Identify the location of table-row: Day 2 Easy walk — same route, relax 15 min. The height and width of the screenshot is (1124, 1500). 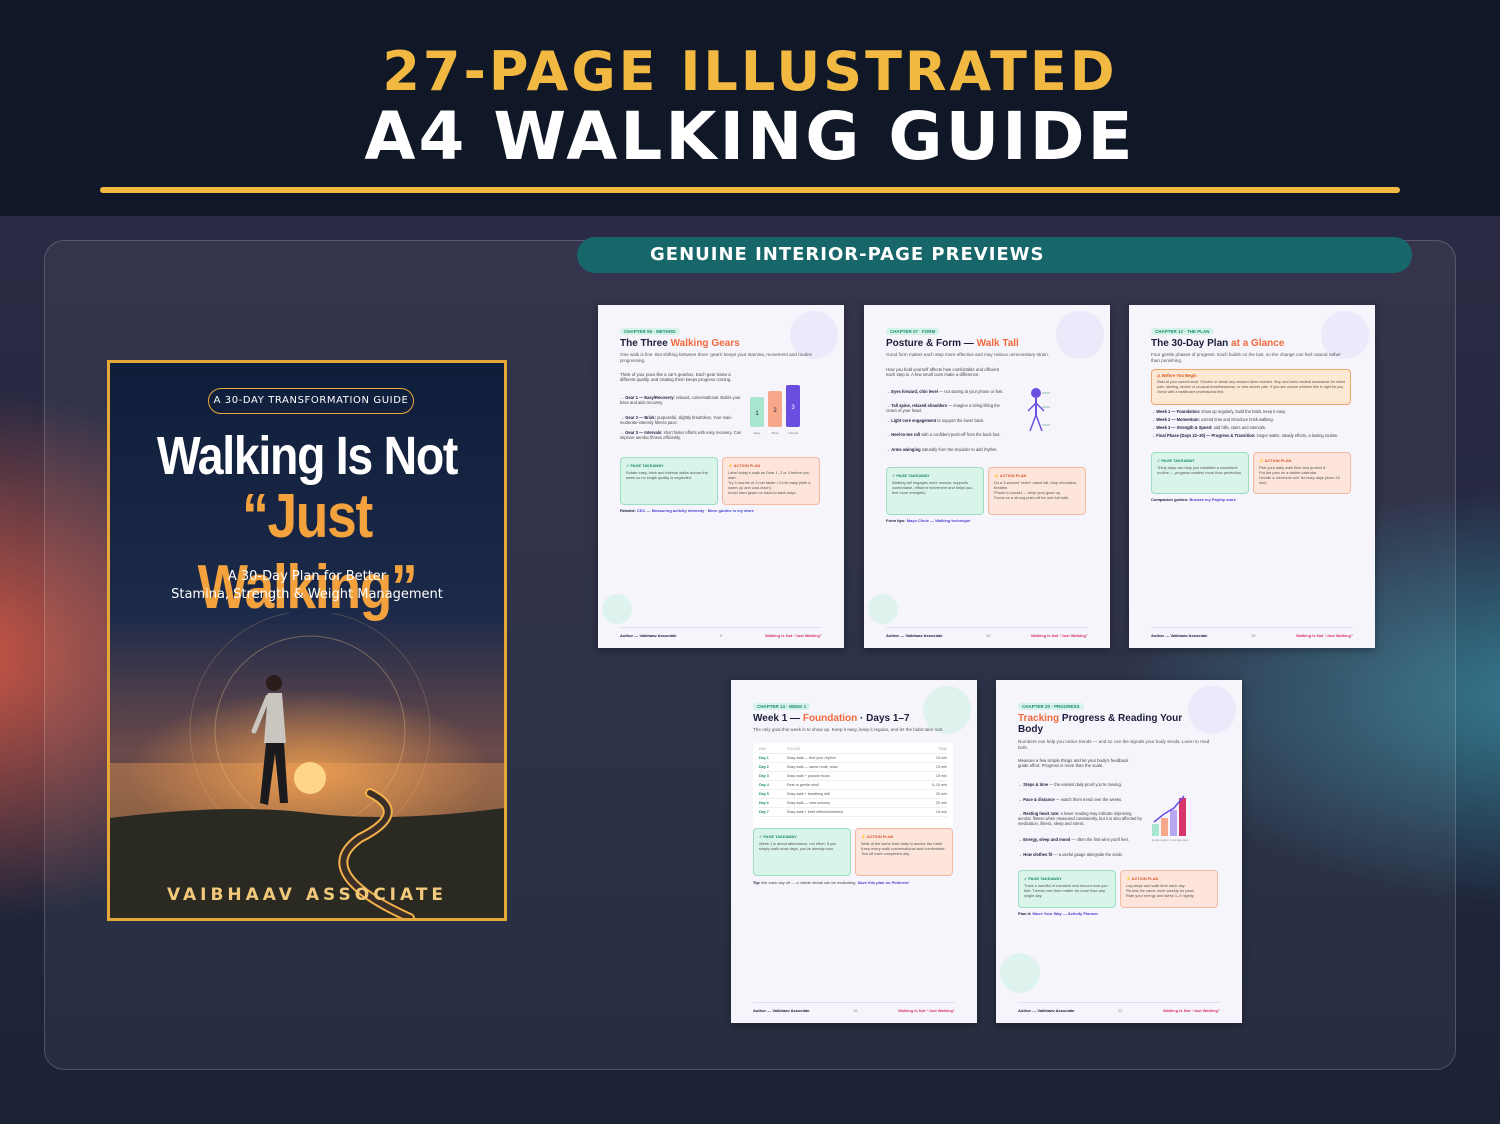
(853, 767).